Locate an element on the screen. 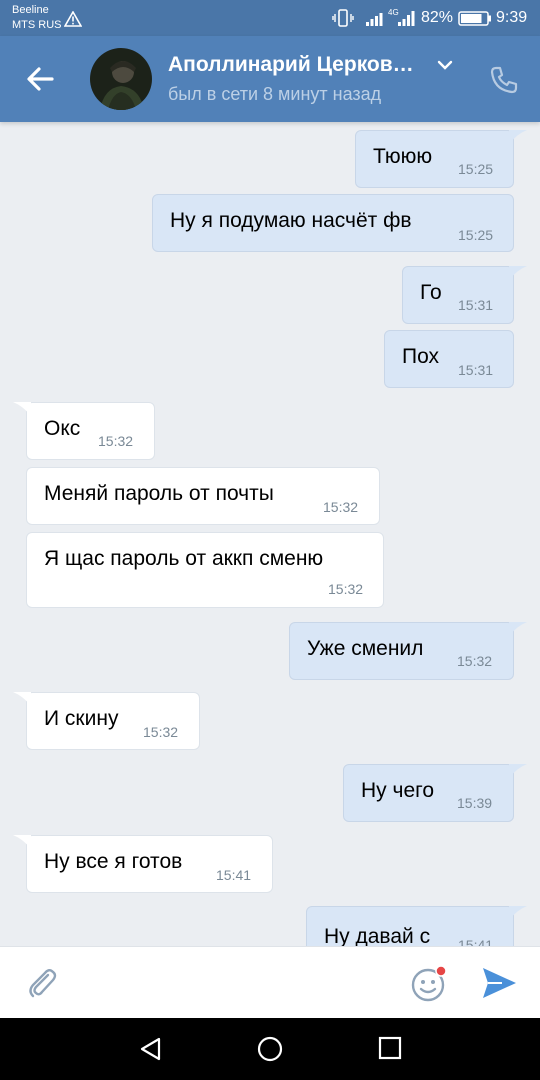  back-arrow-icon is located at coordinates (41, 79).